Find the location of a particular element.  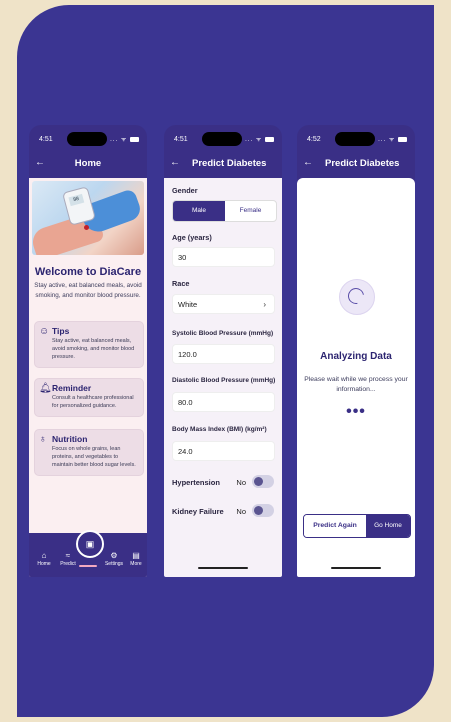

gender-female-option: Female is located at coordinates (250, 211).